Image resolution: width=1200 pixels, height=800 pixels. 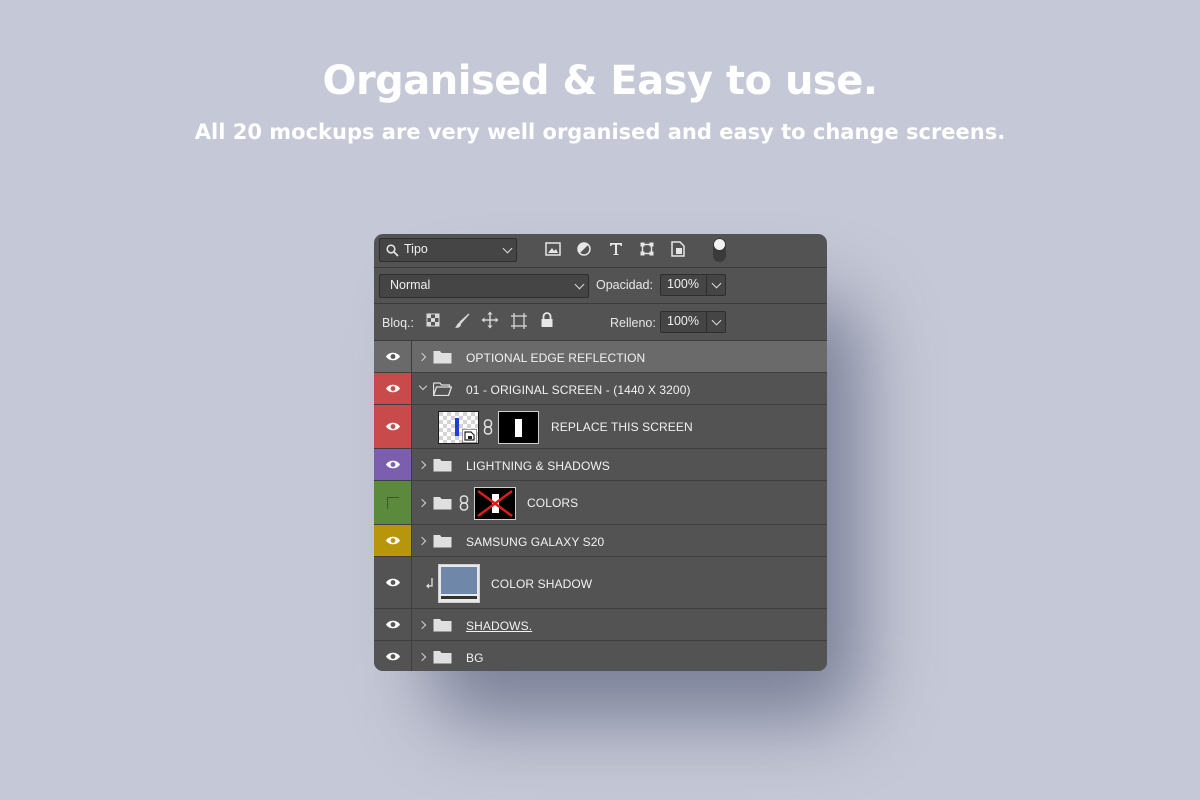 What do you see at coordinates (423, 386) in the screenshot?
I see `collapse-arrow-icon` at bounding box center [423, 386].